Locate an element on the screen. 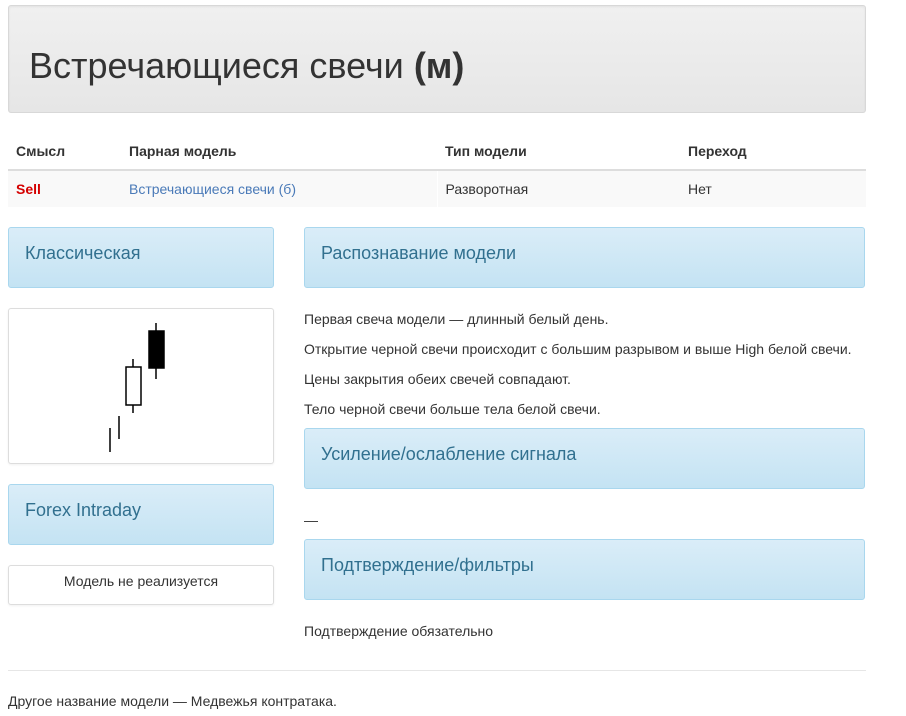 The image size is (906, 716). pattern-chart-box is located at coordinates (141, 386).